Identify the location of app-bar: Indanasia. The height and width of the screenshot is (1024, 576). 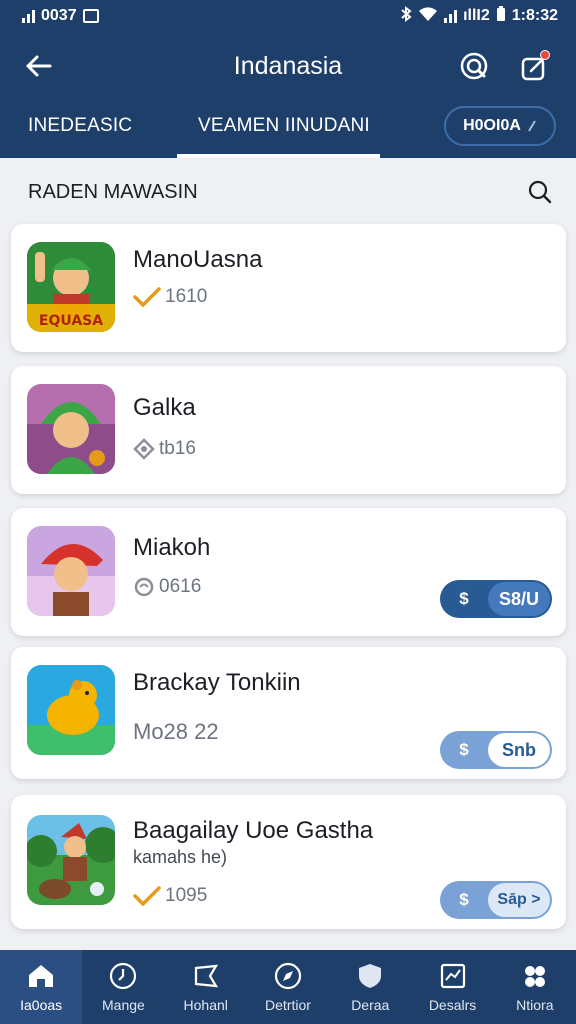
(288, 66).